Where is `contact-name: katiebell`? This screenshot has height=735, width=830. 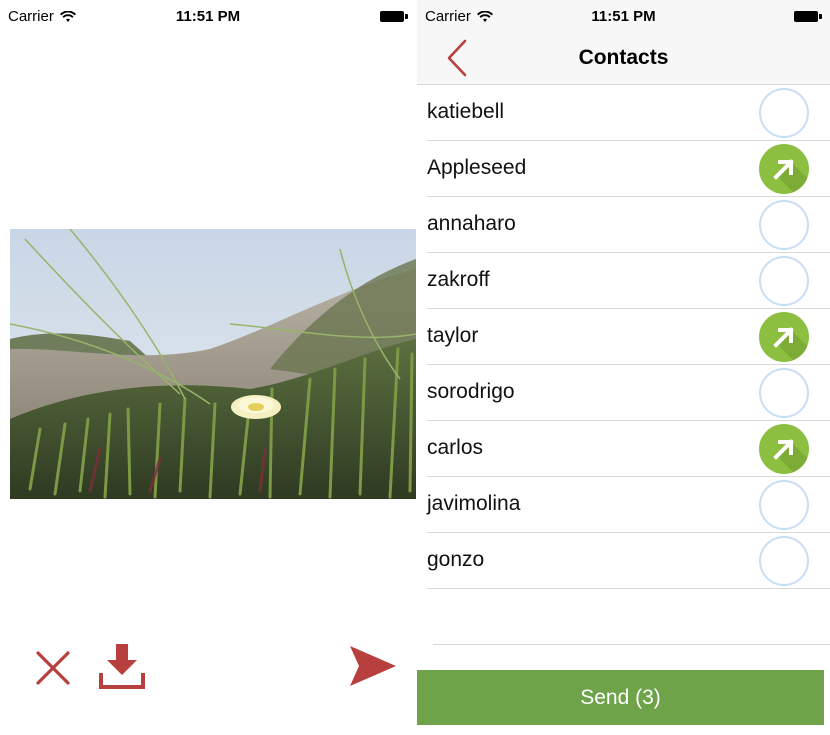 contact-name: katiebell is located at coordinates (466, 111).